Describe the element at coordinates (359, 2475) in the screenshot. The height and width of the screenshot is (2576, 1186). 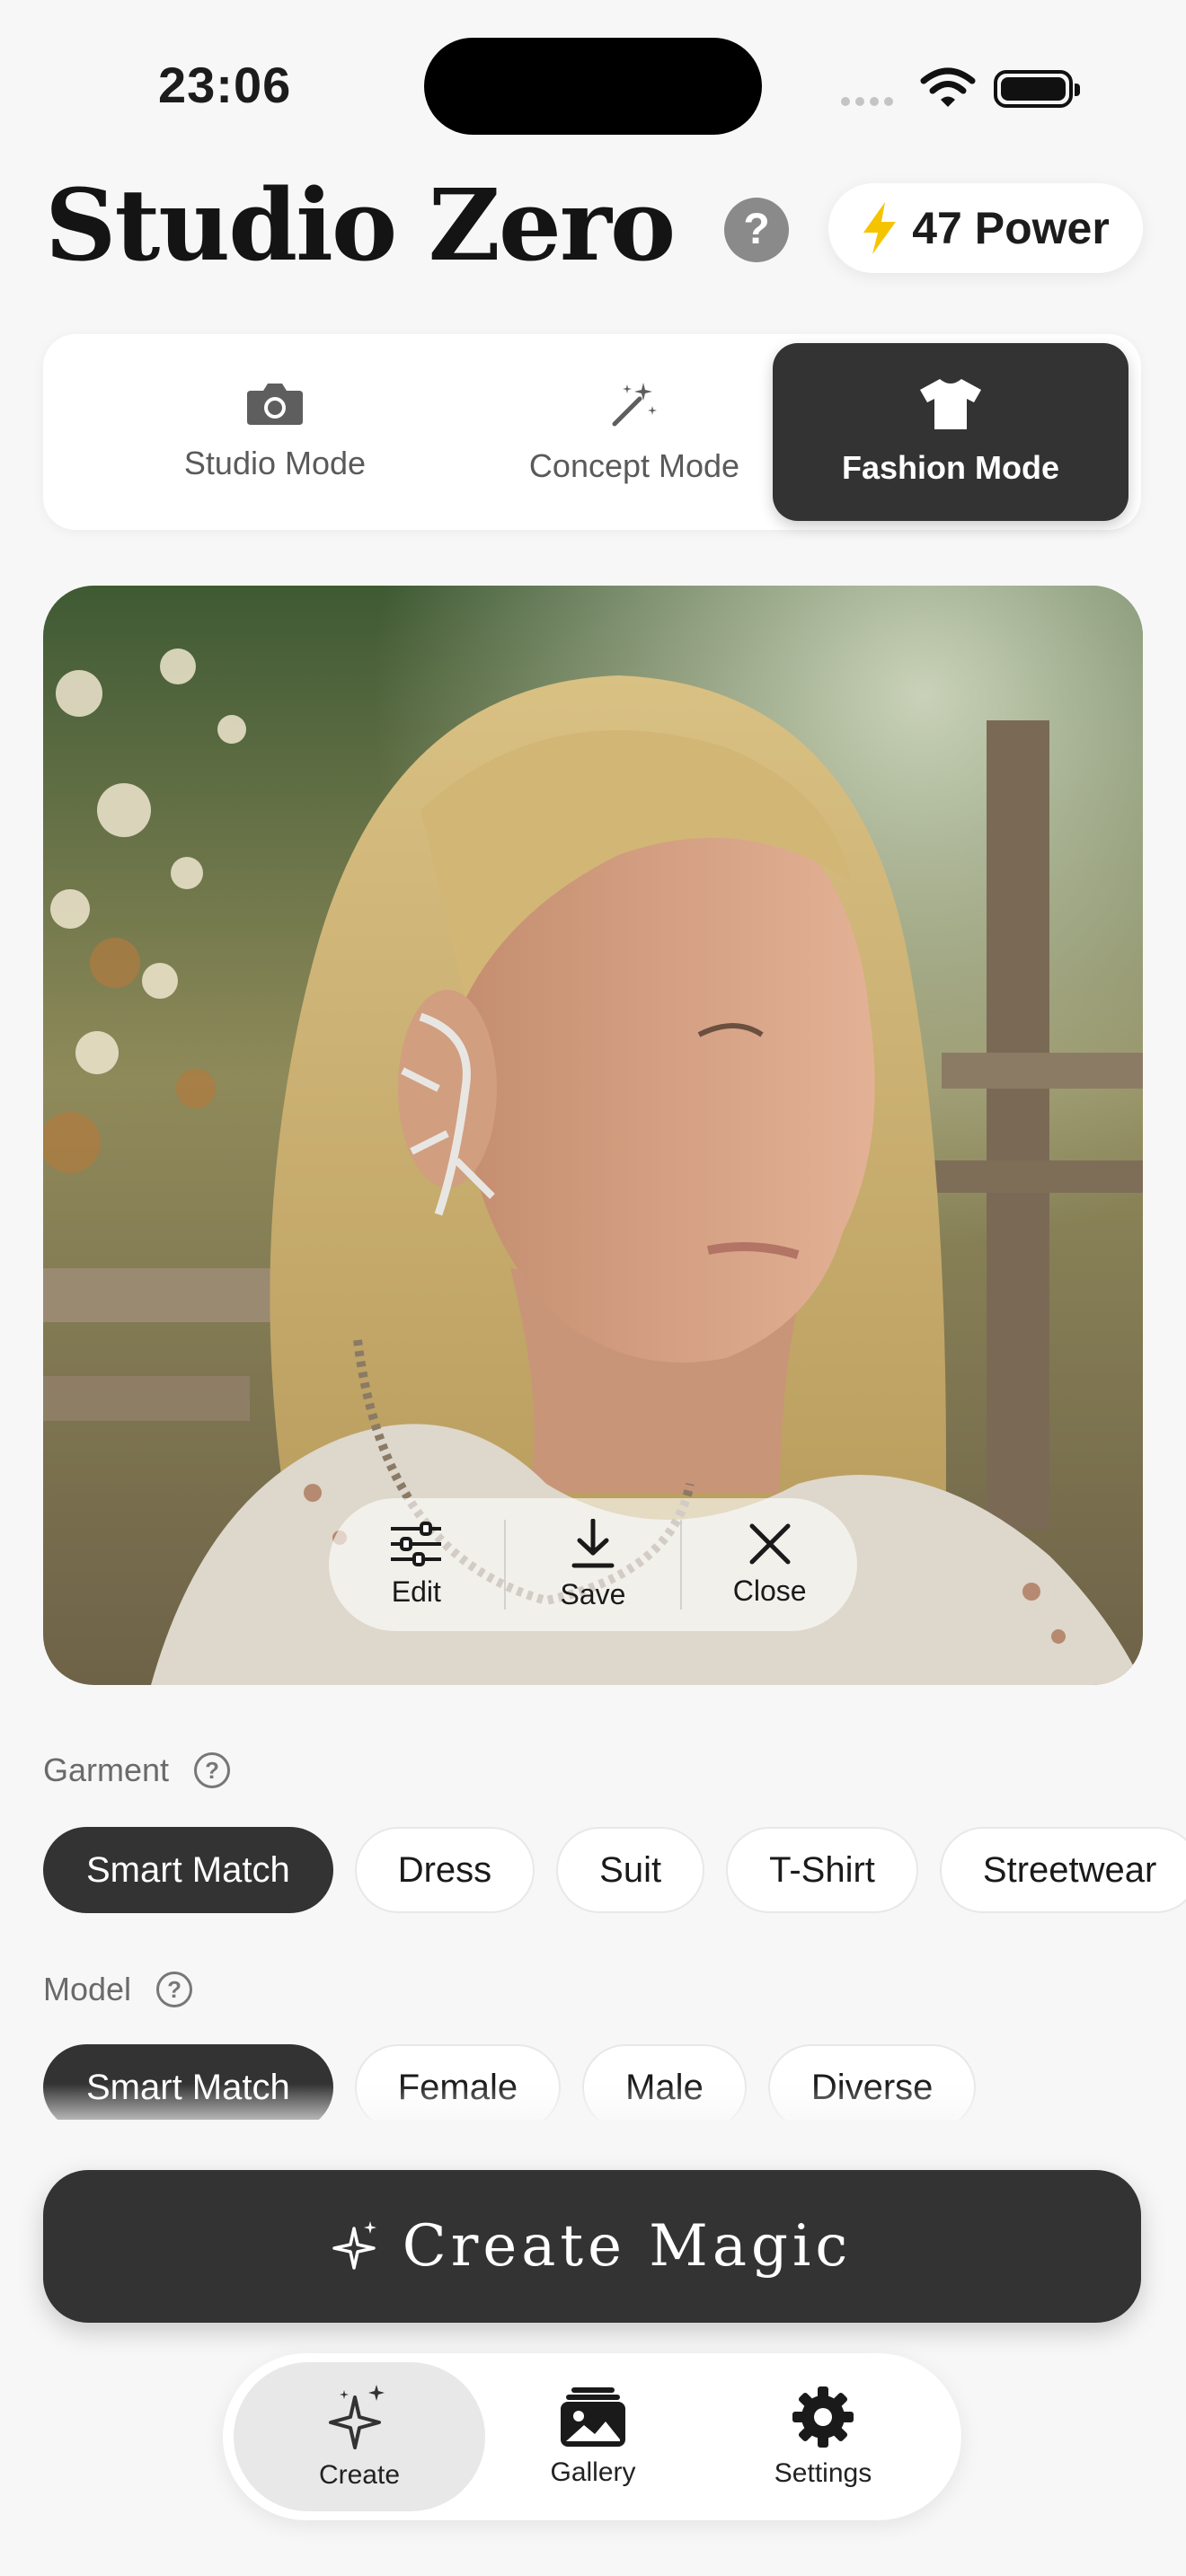
I see `tab-label: Create` at that location.